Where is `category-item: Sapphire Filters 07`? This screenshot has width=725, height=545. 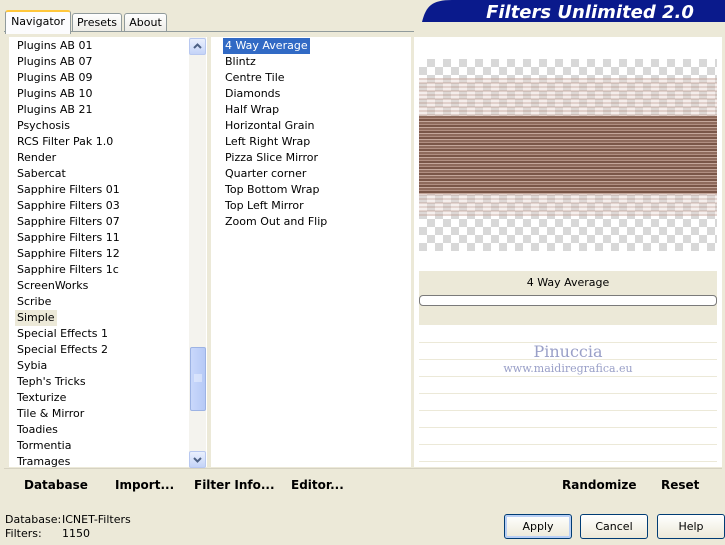 category-item: Sapphire Filters 07 is located at coordinates (68, 222).